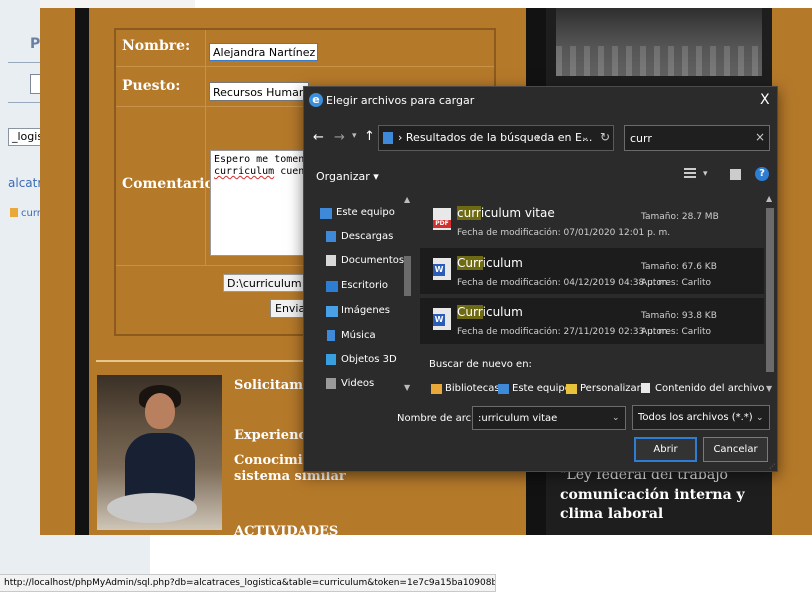 The height and width of the screenshot is (592, 812). Describe the element at coordinates (469, 213) in the screenshot. I see `search-highlight: curr` at that location.